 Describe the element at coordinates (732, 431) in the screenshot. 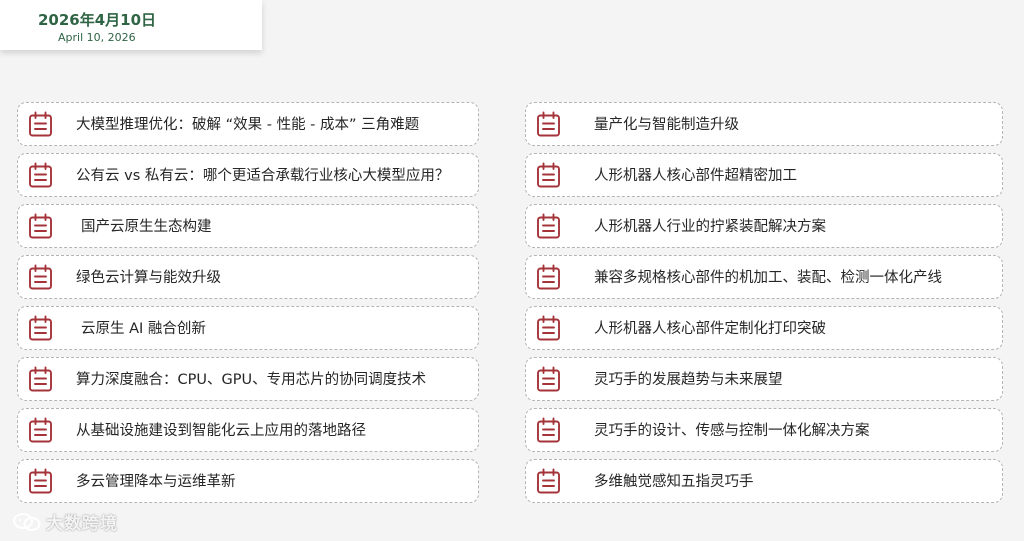

I see `agenda-item-label: 灵巧手的设计、传感与控制一体化解决方案` at that location.